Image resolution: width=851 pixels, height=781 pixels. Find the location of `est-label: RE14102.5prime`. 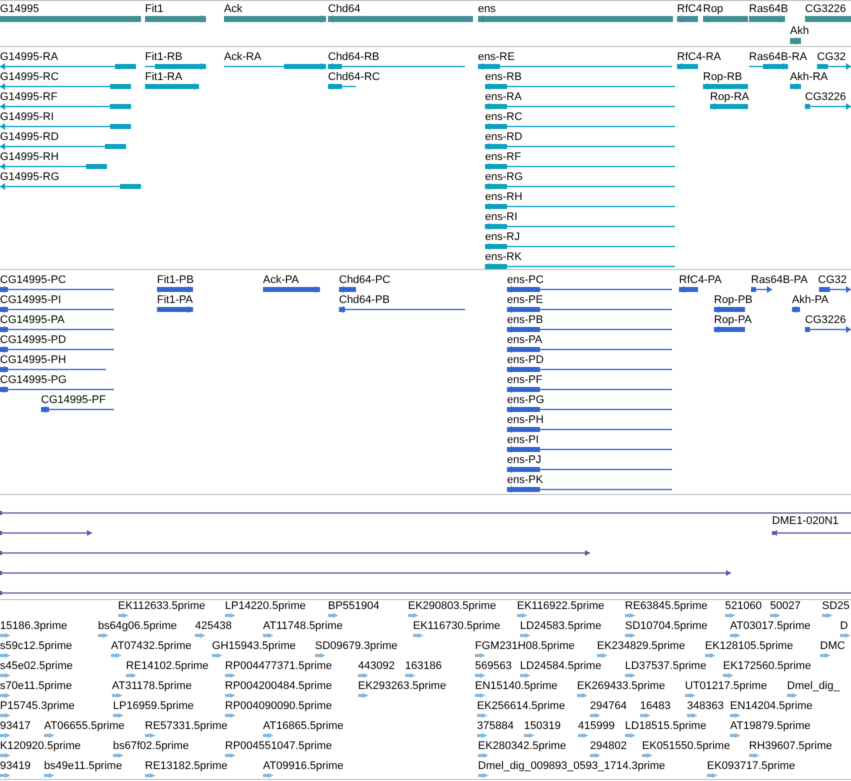

est-label: RE14102.5prime is located at coordinates (167, 666).